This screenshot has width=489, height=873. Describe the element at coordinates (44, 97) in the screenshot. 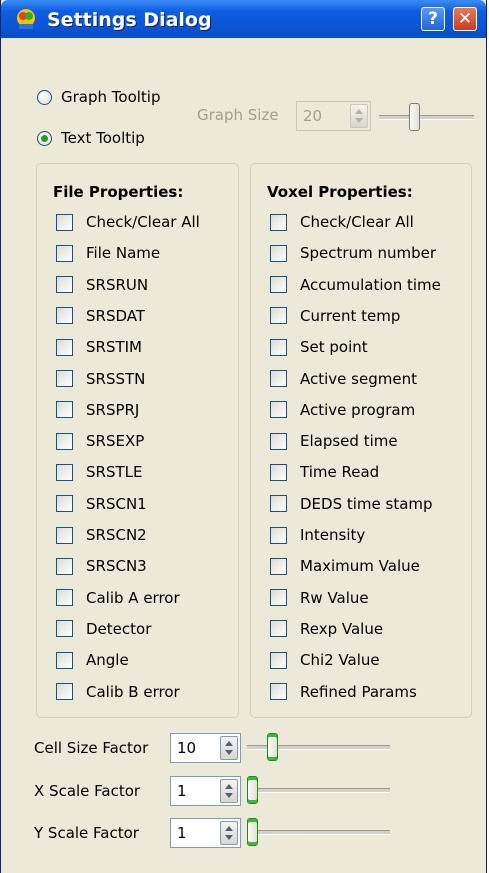

I see `graph-tooltip-radio` at that location.